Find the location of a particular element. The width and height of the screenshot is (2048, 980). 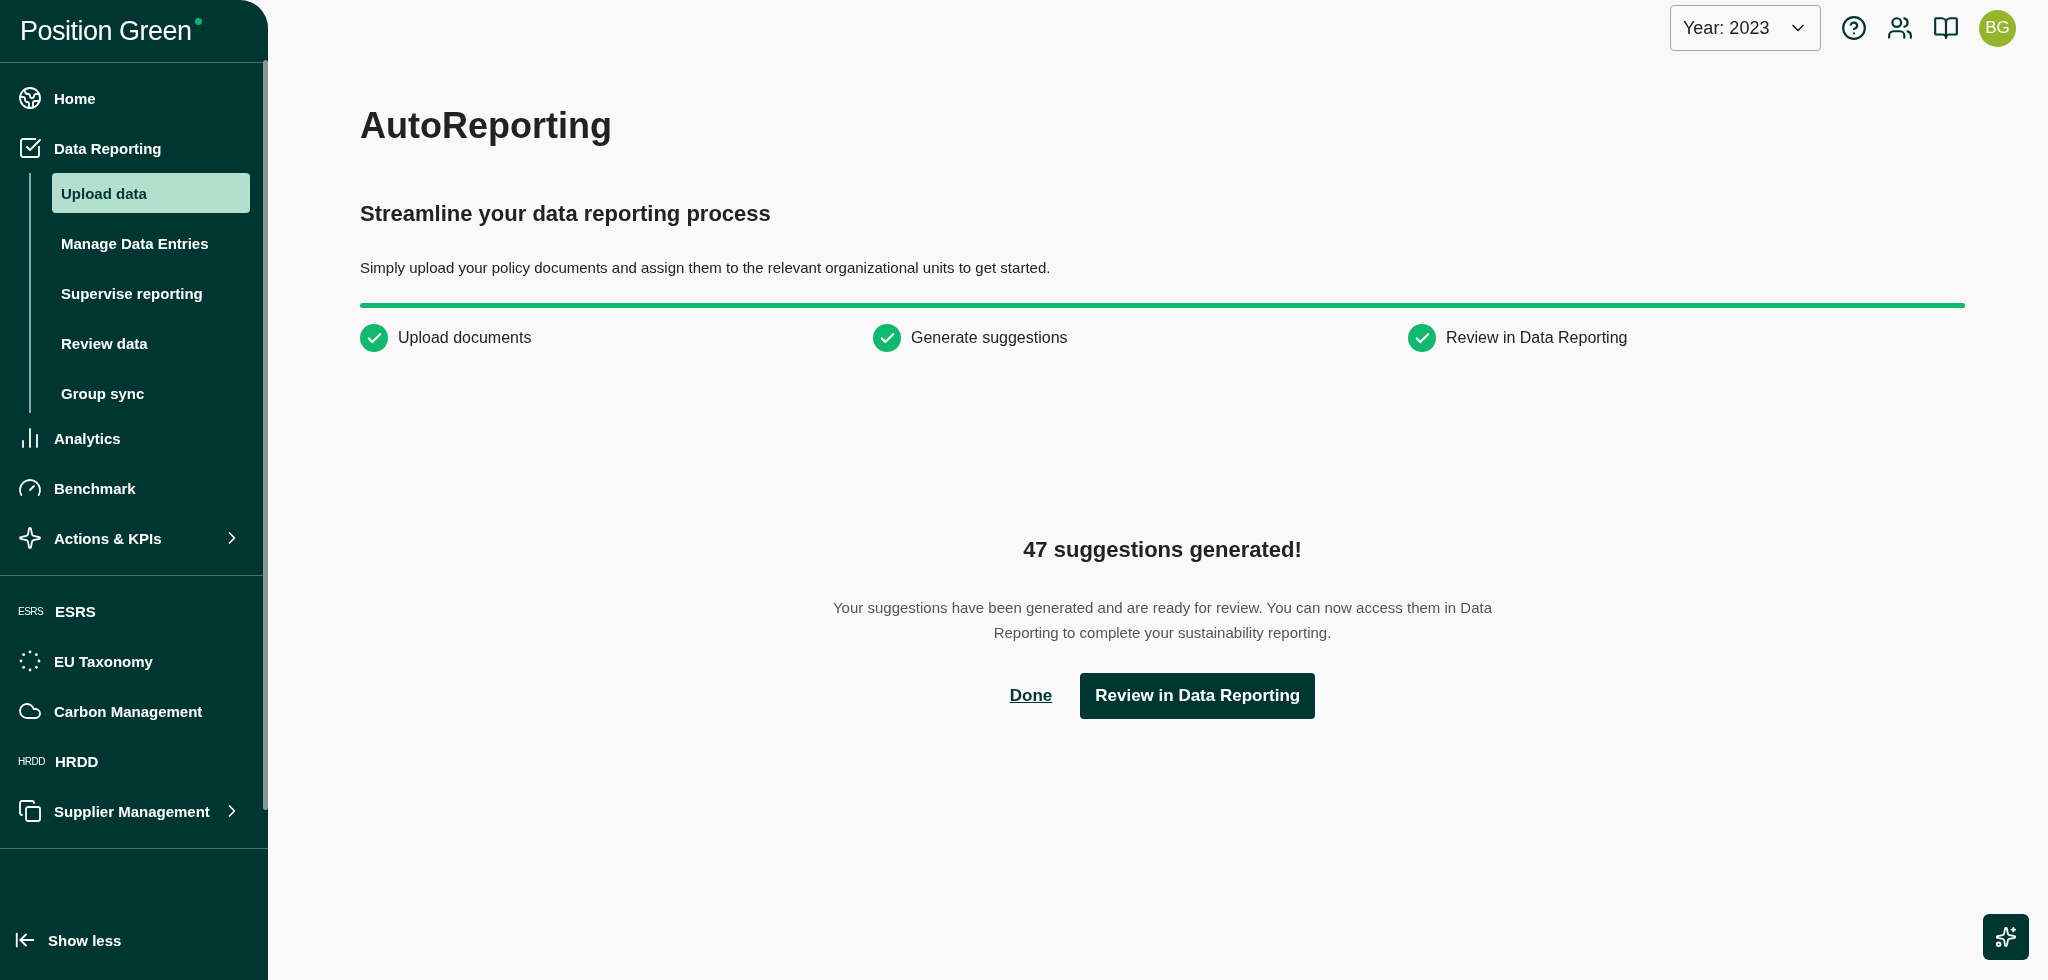

review-button: Review in Data Reporting is located at coordinates (1198, 696).